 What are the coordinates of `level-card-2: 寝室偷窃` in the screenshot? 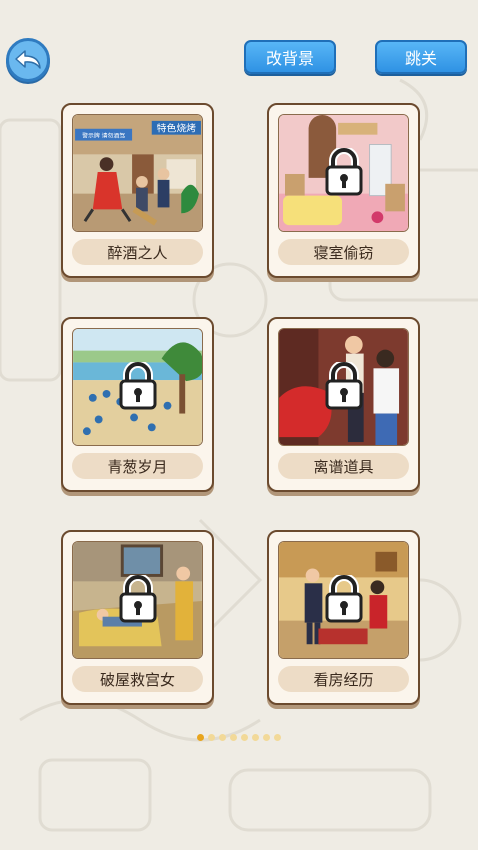 It's located at (343, 190).